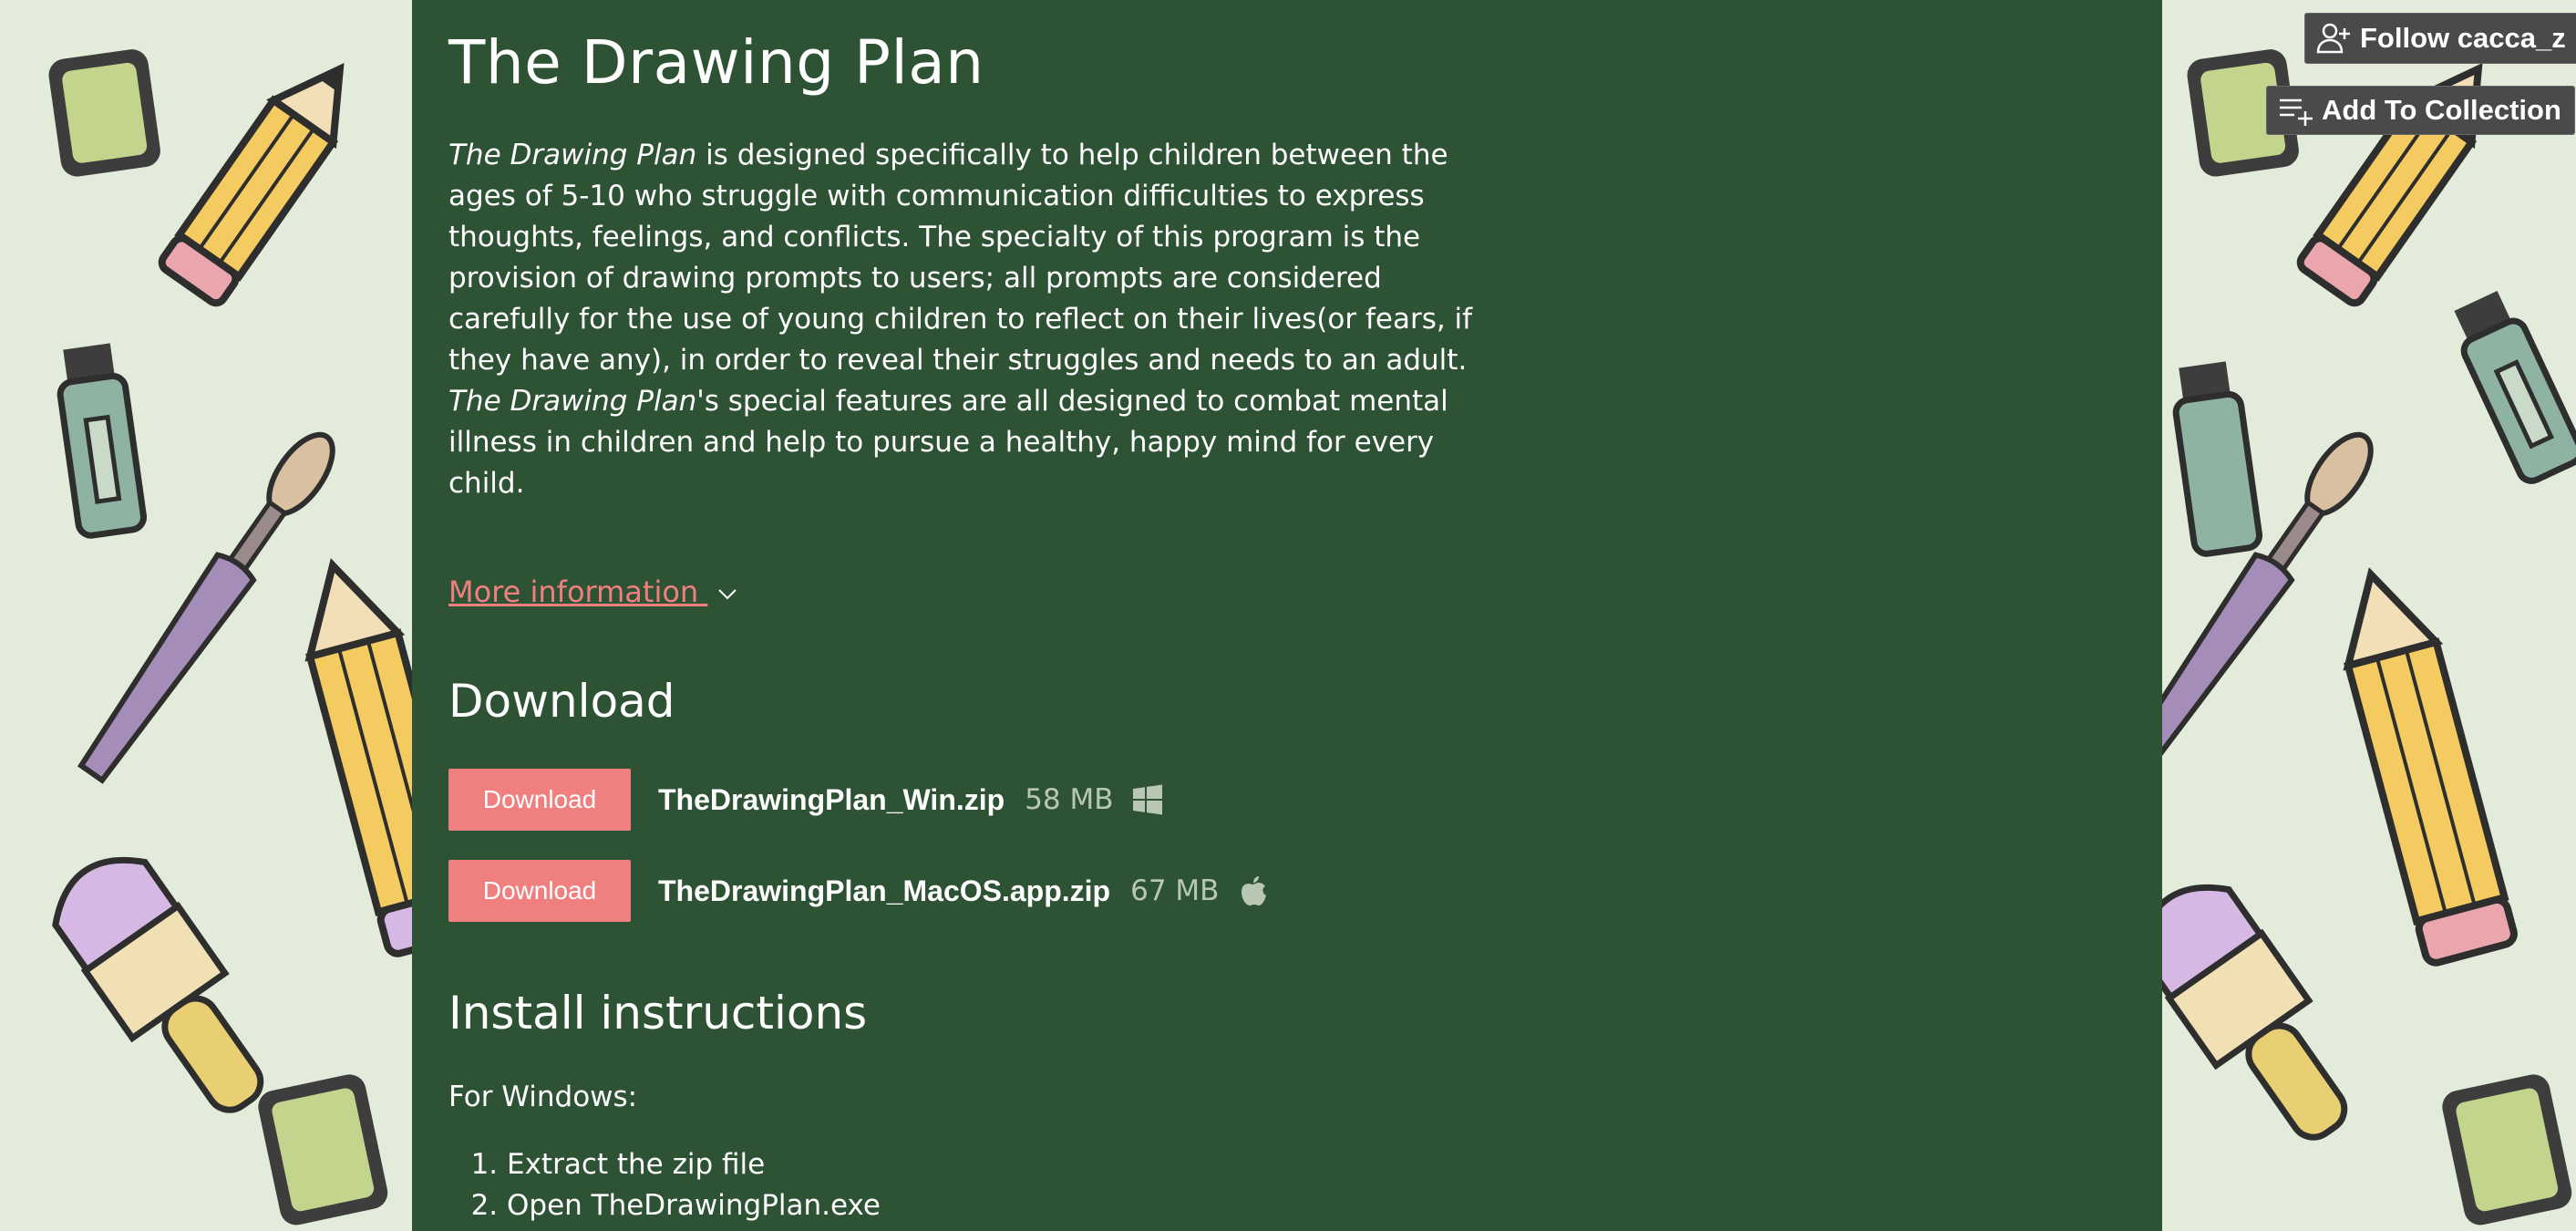 This screenshot has width=2576, height=1231. I want to click on follow-user-button: Follow cacca_z, so click(2440, 38).